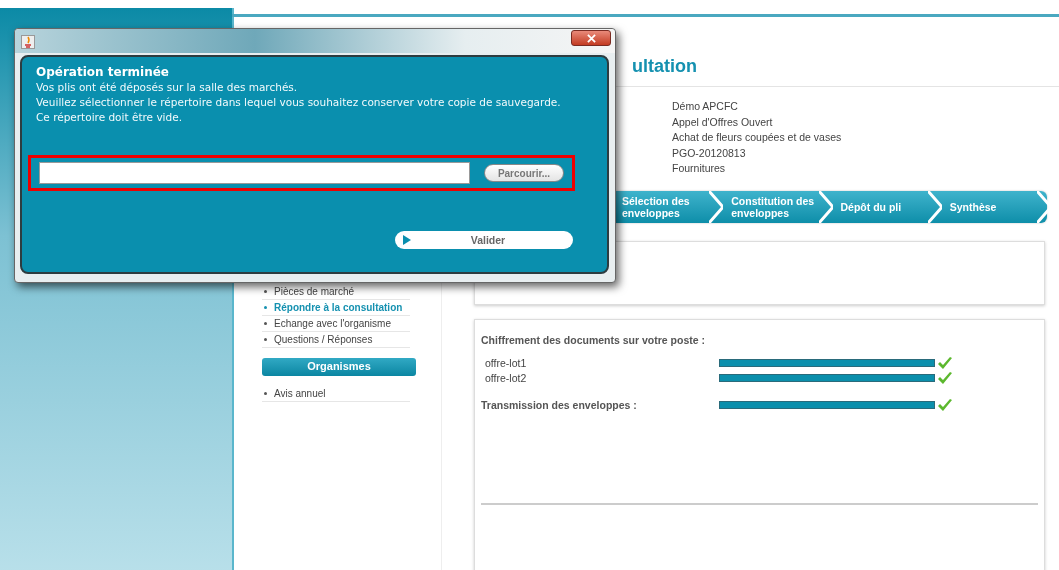  I want to click on input-field, so click(254, 173).